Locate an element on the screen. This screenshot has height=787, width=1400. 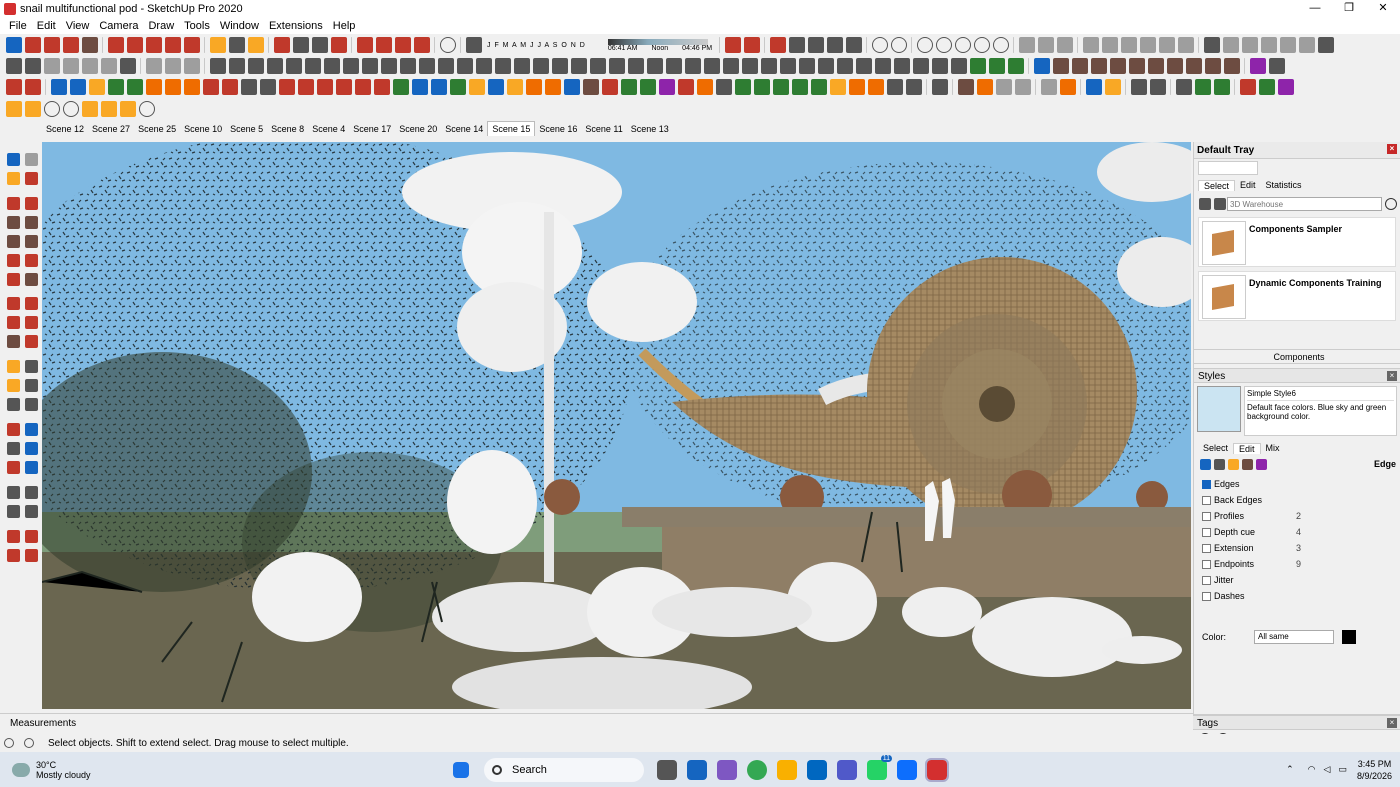
tool-red-3-icon is located at coordinates (286, 87).